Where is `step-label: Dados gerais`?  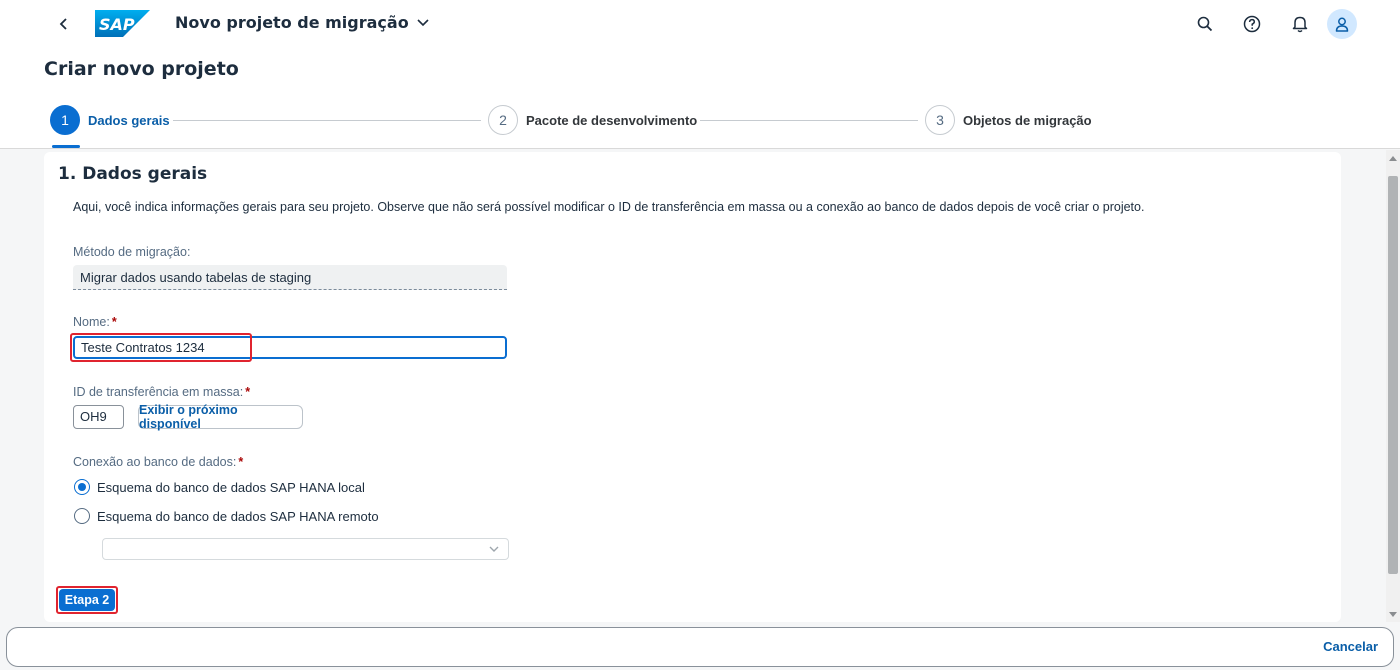
step-label: Dados gerais is located at coordinates (129, 120).